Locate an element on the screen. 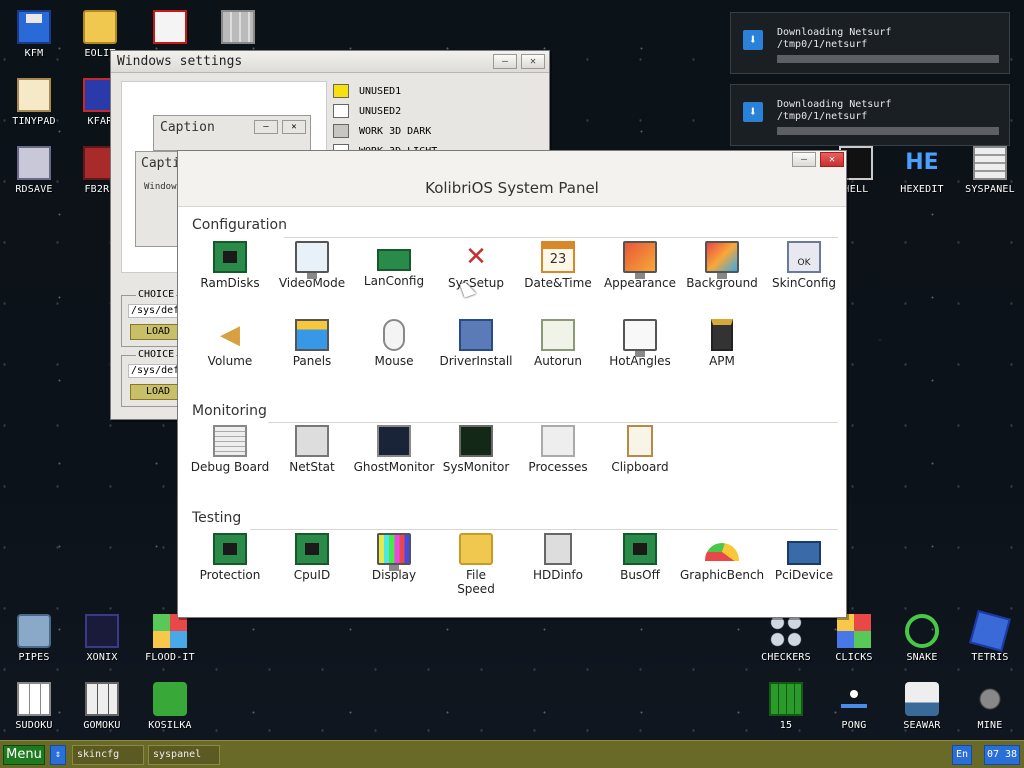  desktop-icon-sudoku: SUDOKU is located at coordinates (34, 706).